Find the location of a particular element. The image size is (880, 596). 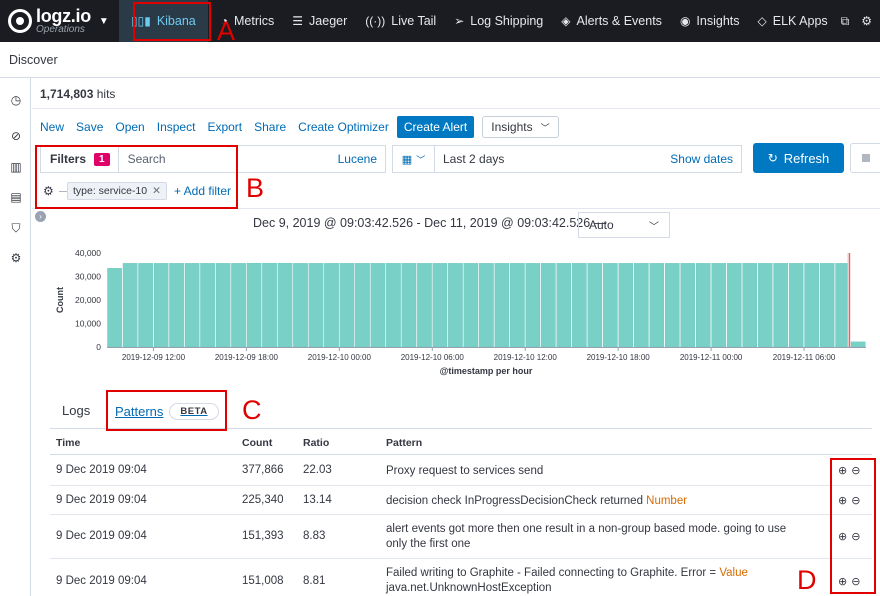

nav-extra-icon: ⧉ is located at coordinates (848, 21).